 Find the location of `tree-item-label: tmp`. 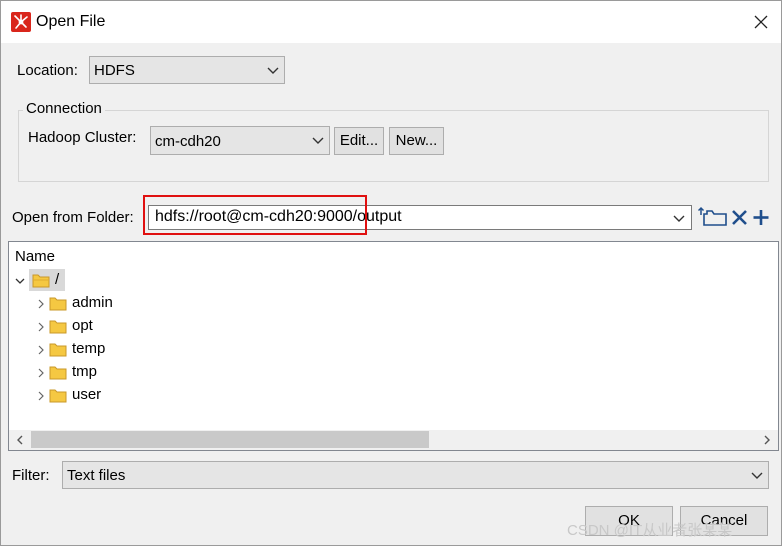

tree-item-label: tmp is located at coordinates (85, 371).